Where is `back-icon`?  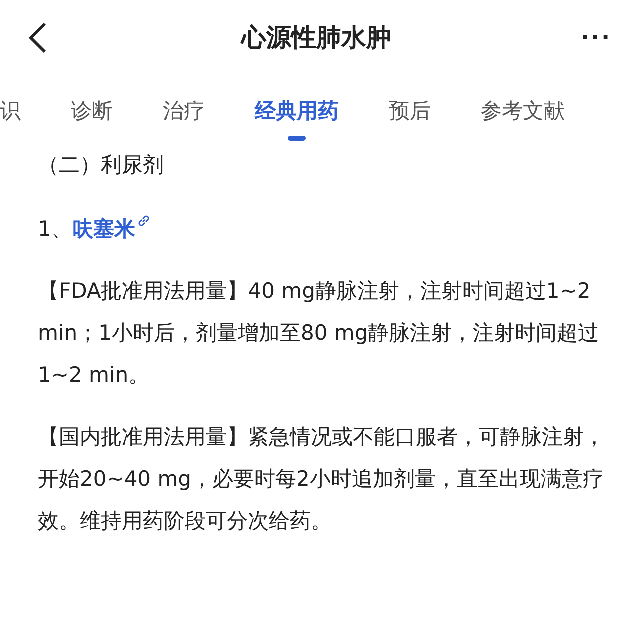
back-icon is located at coordinates (38, 38).